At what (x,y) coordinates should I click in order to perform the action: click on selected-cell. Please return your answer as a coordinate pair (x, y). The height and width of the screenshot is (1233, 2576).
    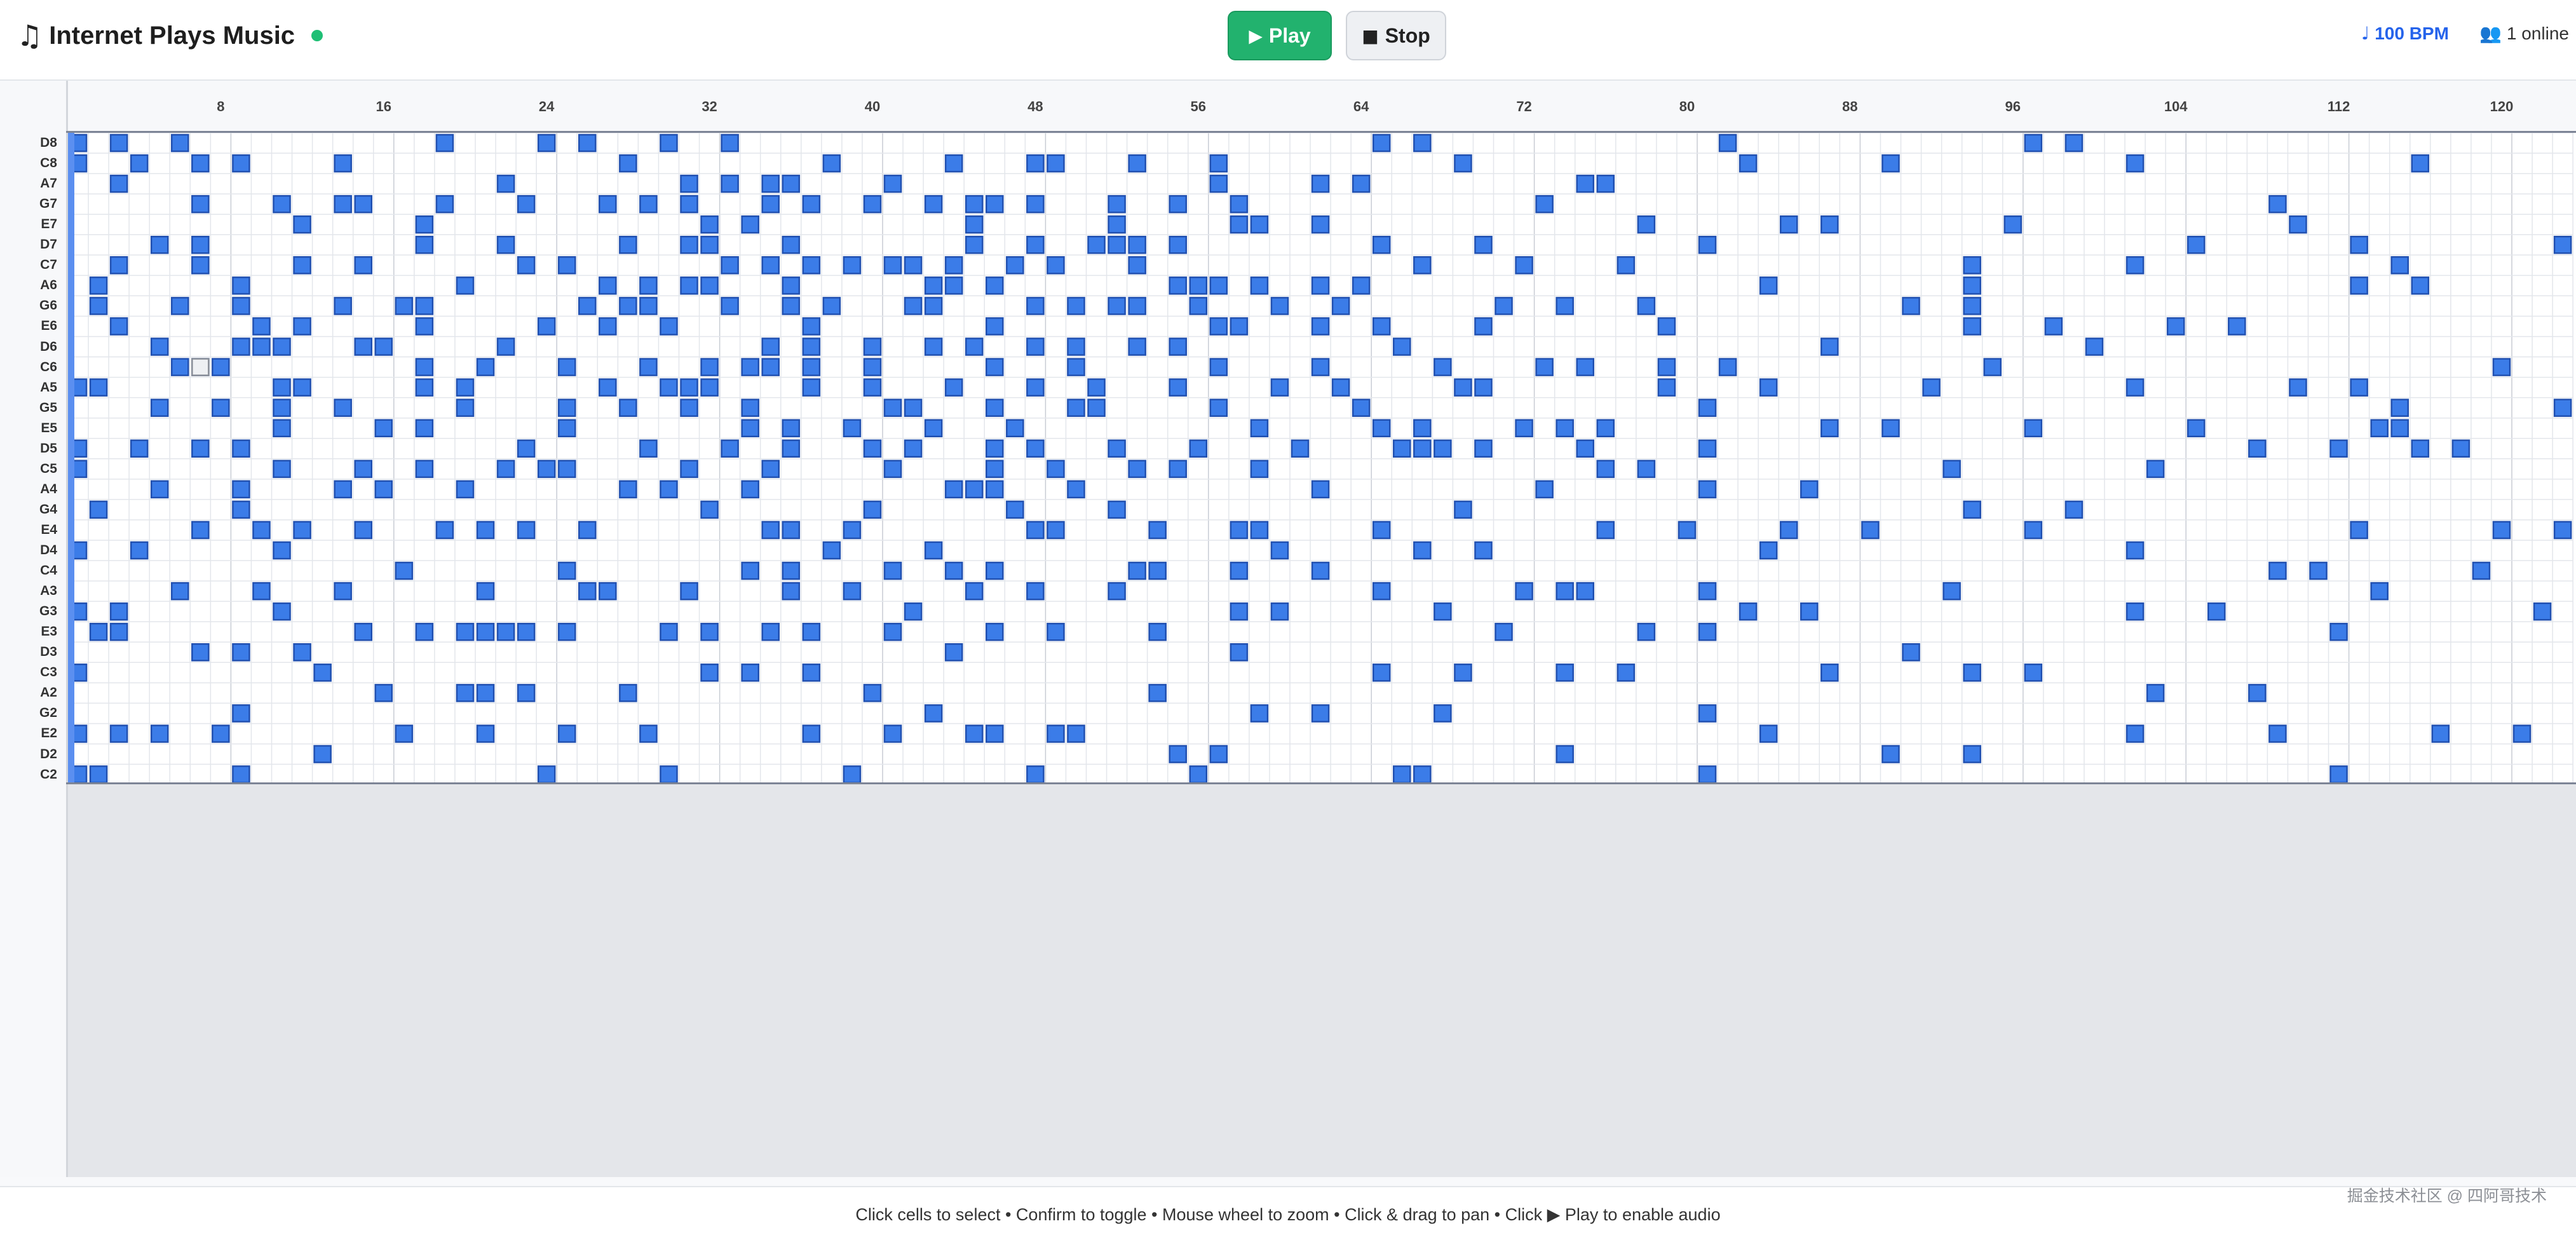
    Looking at the image, I should click on (200, 367).